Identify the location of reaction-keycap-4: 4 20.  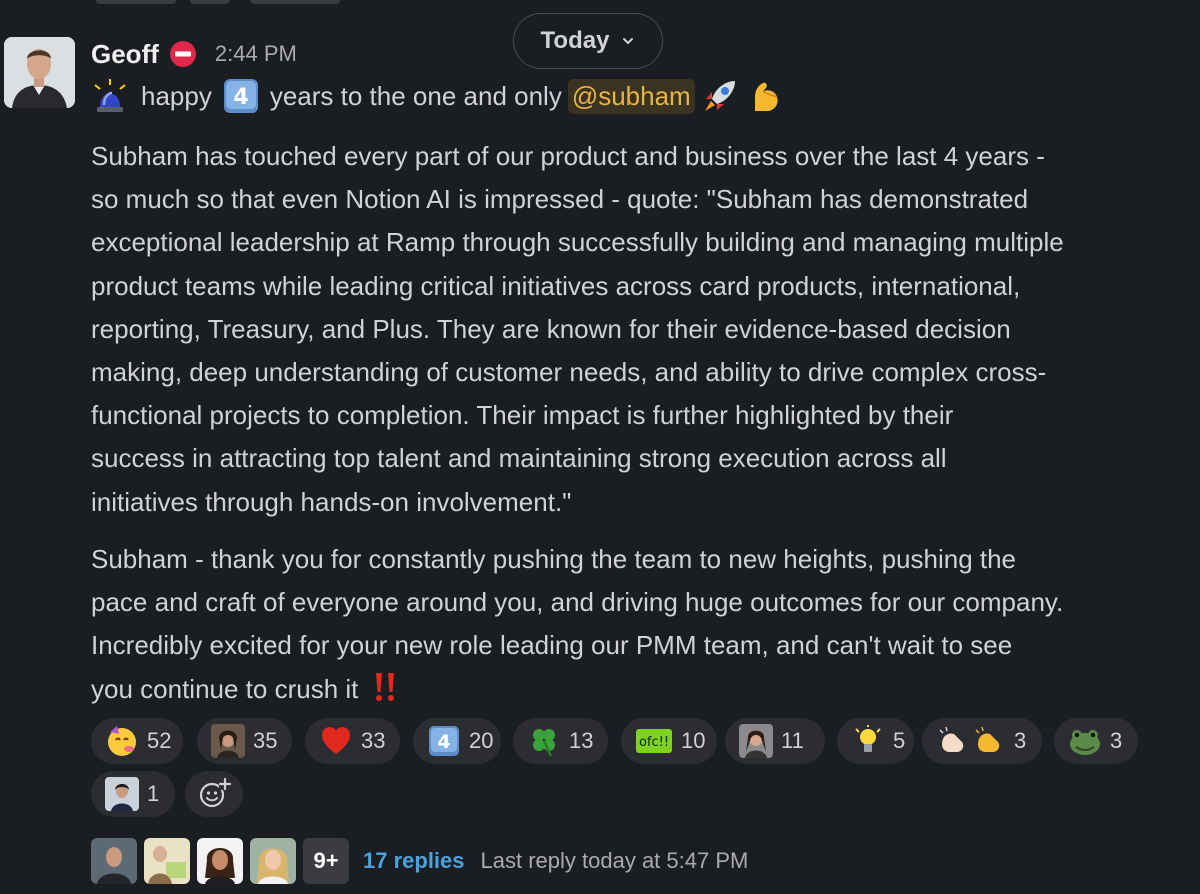
(457, 741).